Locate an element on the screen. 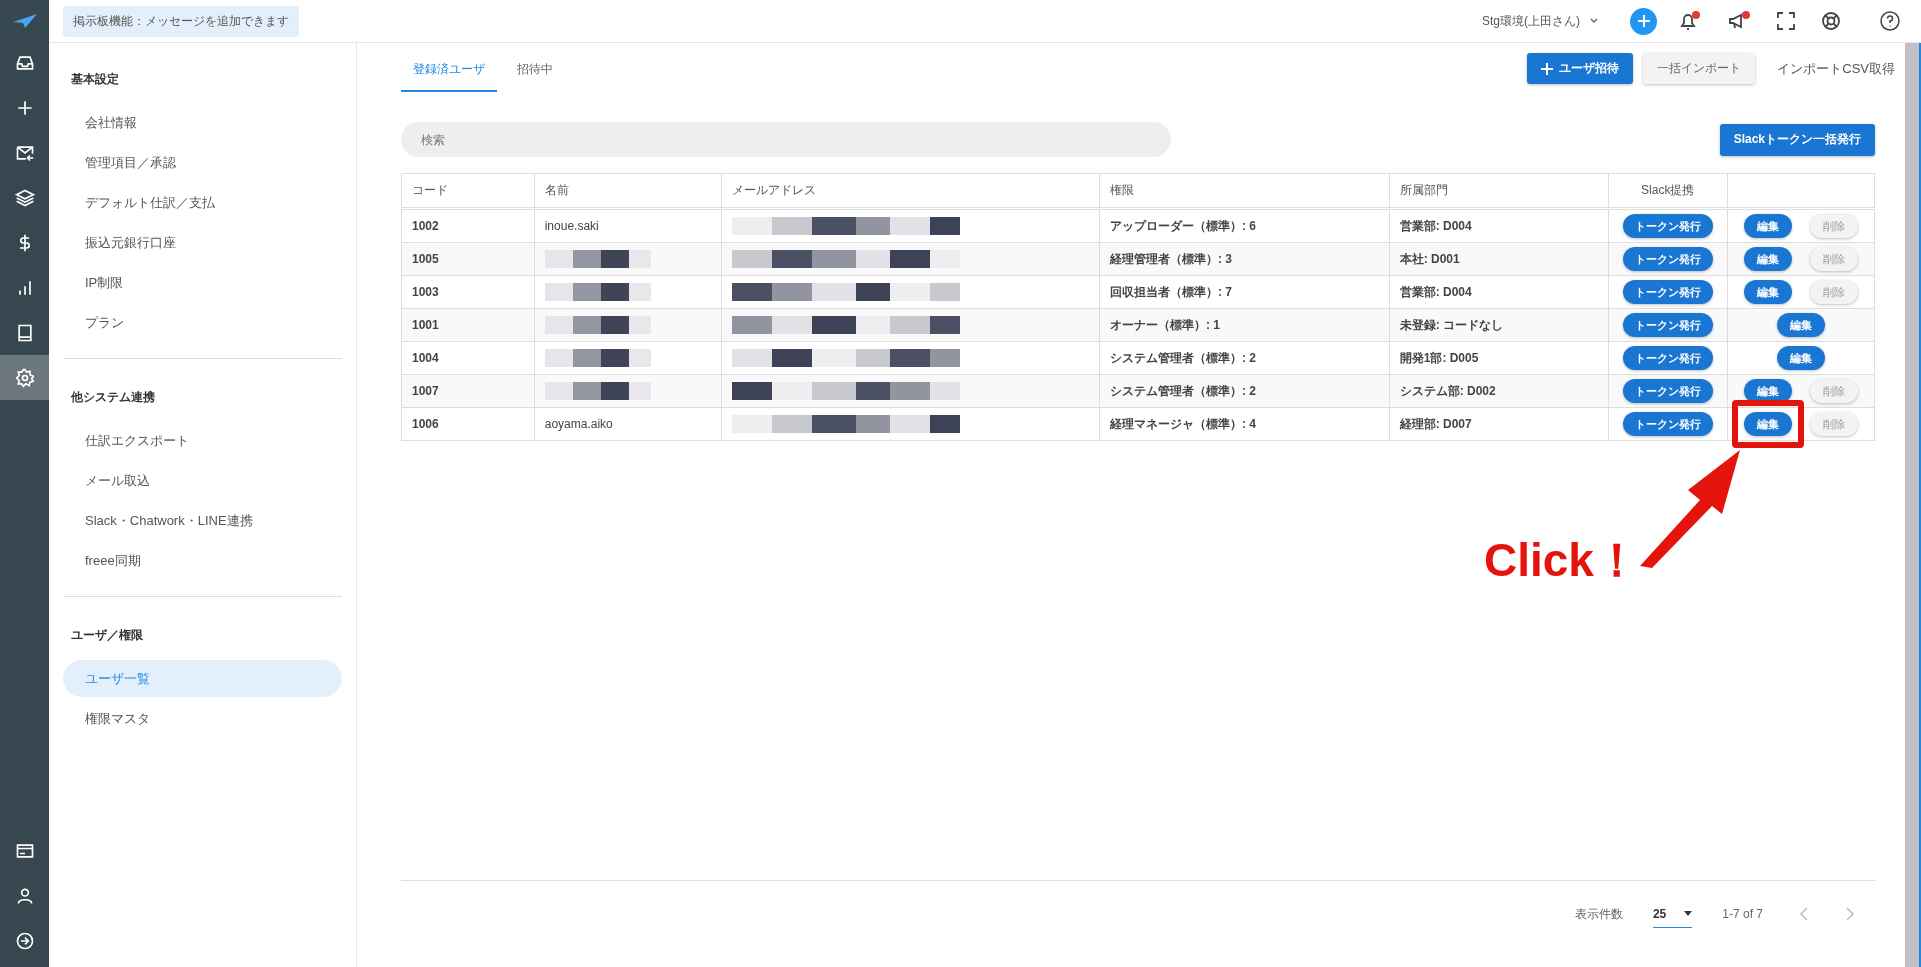 The height and width of the screenshot is (967, 1921). csv-download-link: インポートCSV取得 is located at coordinates (1836, 68).